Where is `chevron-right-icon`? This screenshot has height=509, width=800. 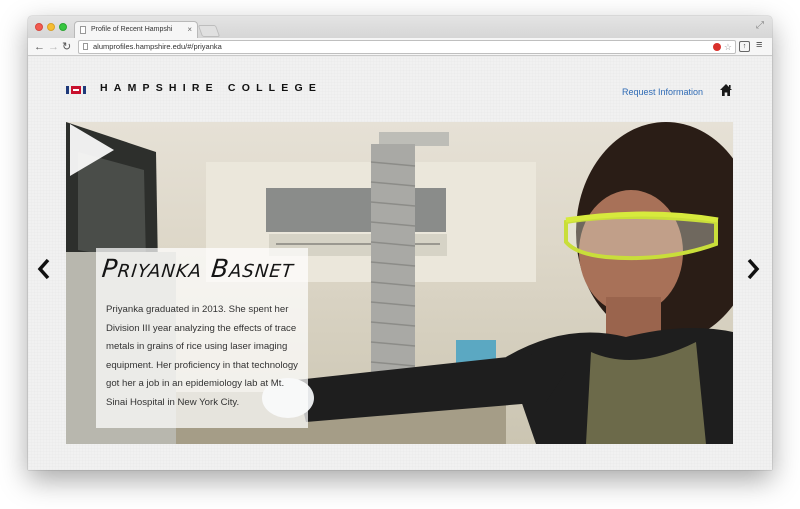 chevron-right-icon is located at coordinates (753, 269).